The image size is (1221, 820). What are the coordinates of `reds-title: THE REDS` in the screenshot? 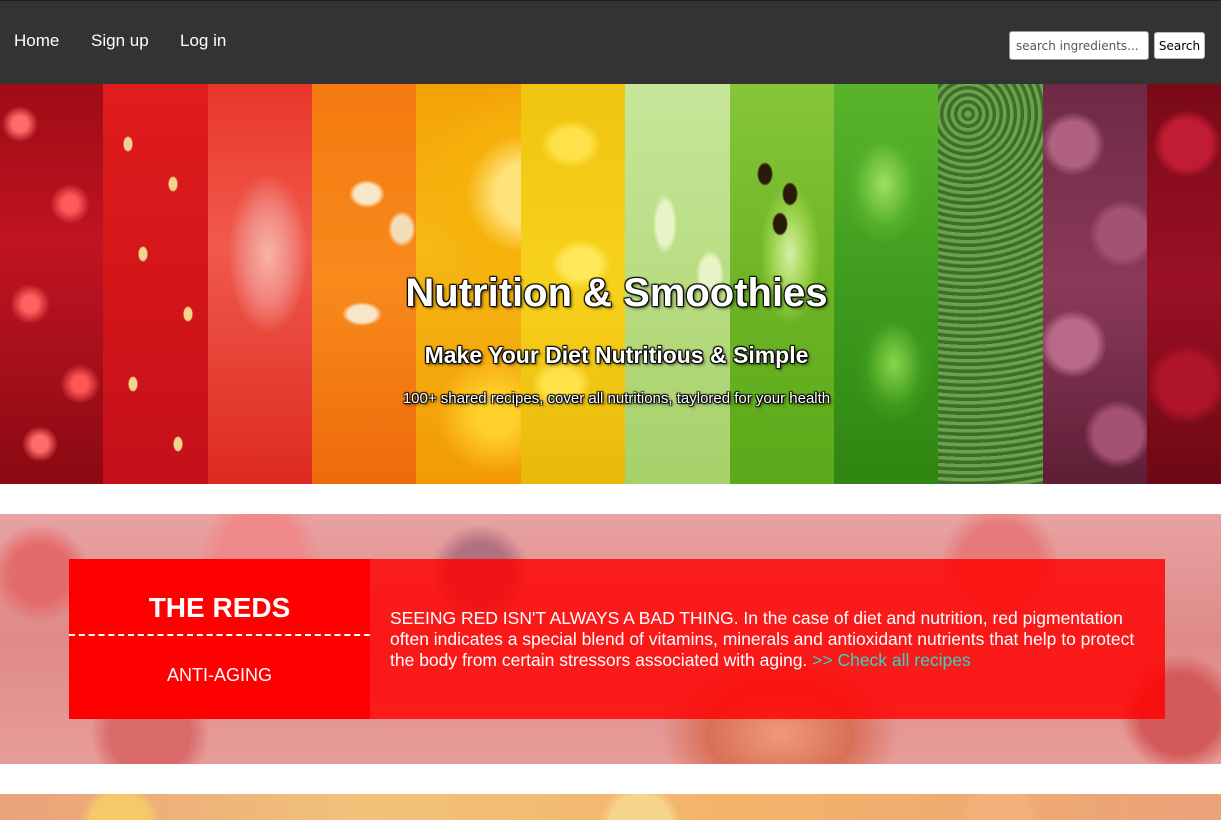 It's located at (219, 607).